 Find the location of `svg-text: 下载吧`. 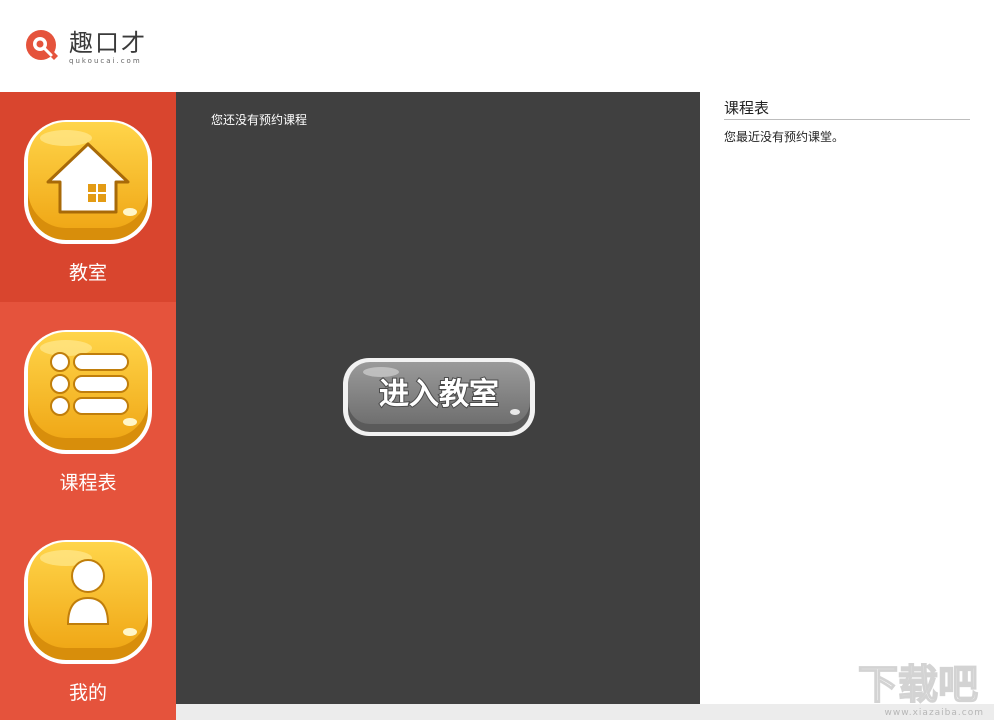

svg-text: 下载吧 is located at coordinates (918, 683).